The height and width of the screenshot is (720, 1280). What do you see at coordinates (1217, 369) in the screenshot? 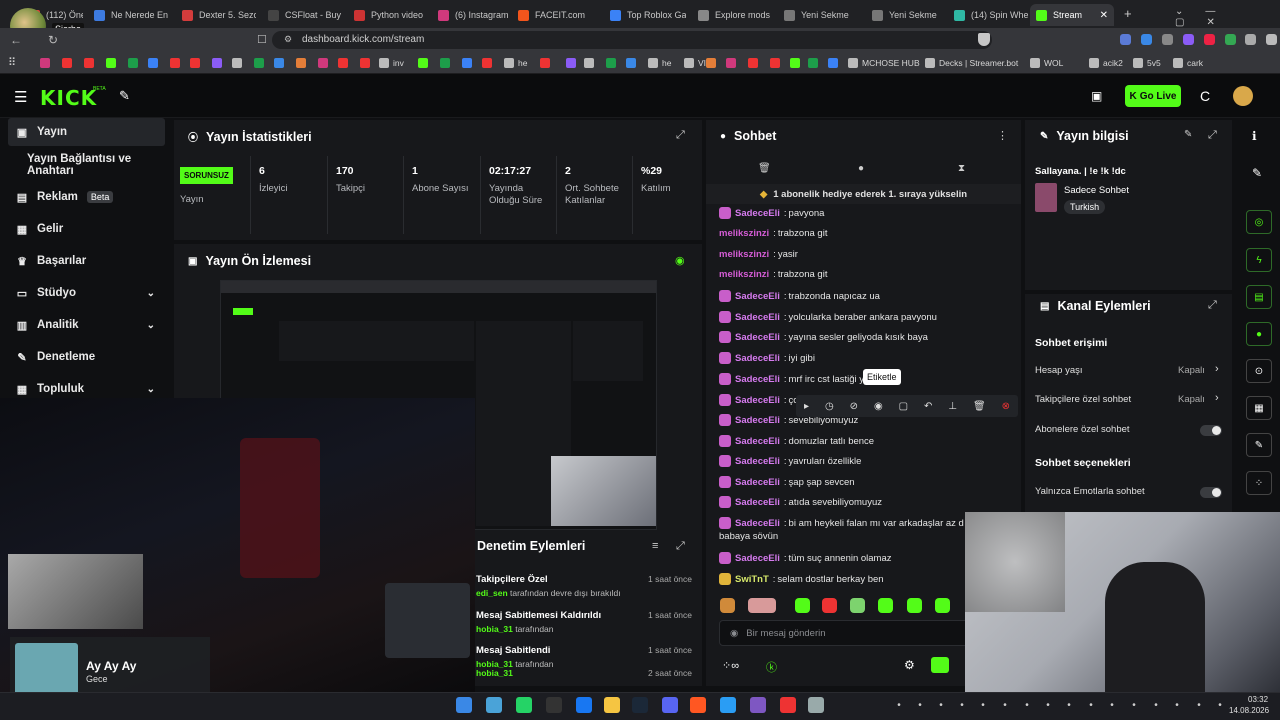
I see `chevron-right-icon: ›` at bounding box center [1217, 369].